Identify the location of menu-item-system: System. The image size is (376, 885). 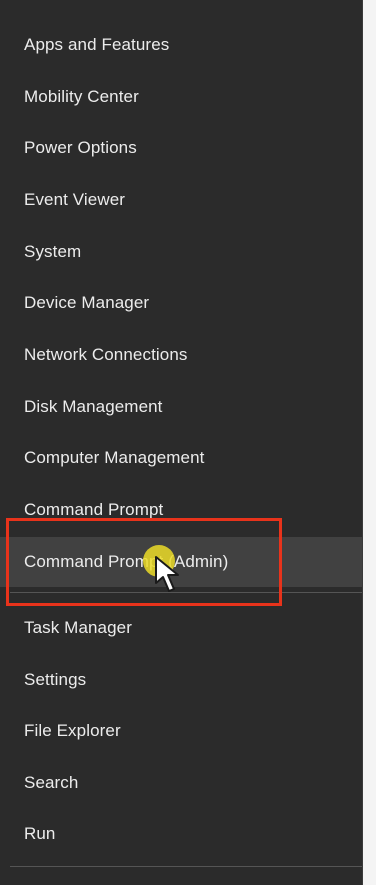
(181, 252).